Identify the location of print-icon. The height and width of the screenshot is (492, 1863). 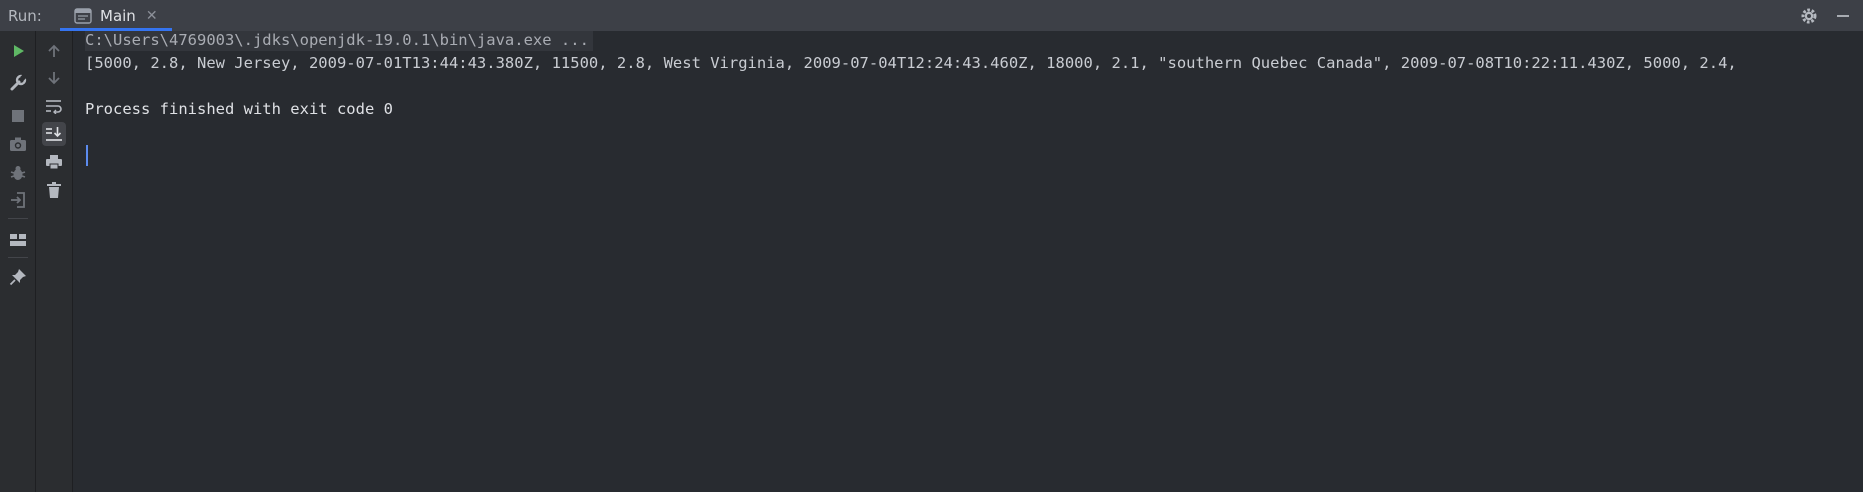
(54, 162).